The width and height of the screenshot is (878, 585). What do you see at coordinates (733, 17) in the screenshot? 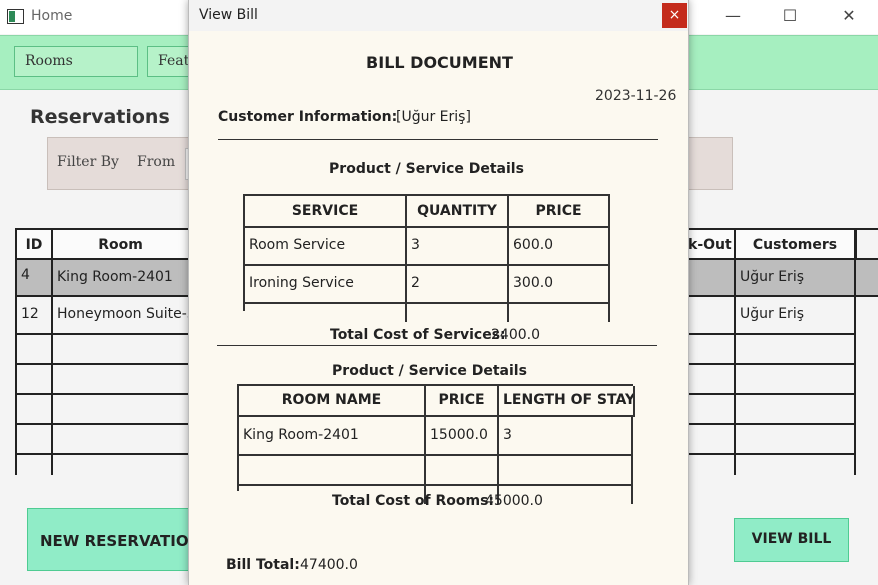
I see `minimize-button: —` at bounding box center [733, 17].